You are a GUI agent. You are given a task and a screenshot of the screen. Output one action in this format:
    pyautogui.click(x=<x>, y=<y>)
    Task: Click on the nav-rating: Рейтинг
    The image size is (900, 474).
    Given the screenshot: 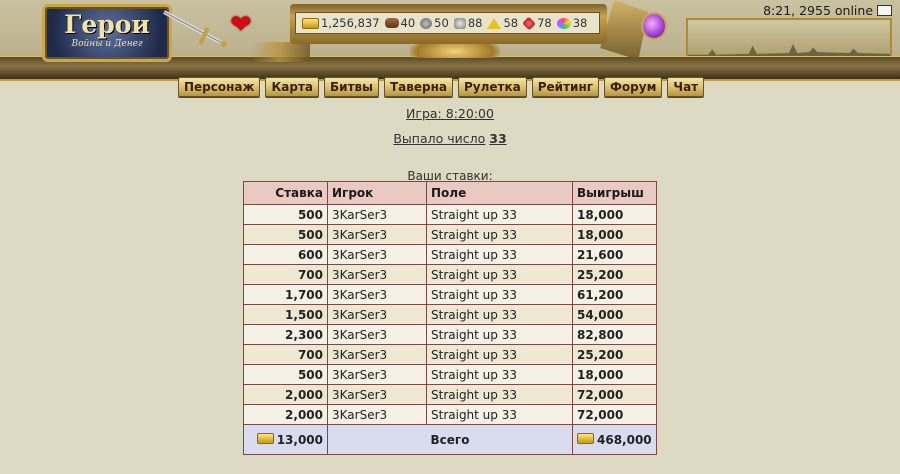 What is the action you would take?
    pyautogui.click(x=565, y=87)
    